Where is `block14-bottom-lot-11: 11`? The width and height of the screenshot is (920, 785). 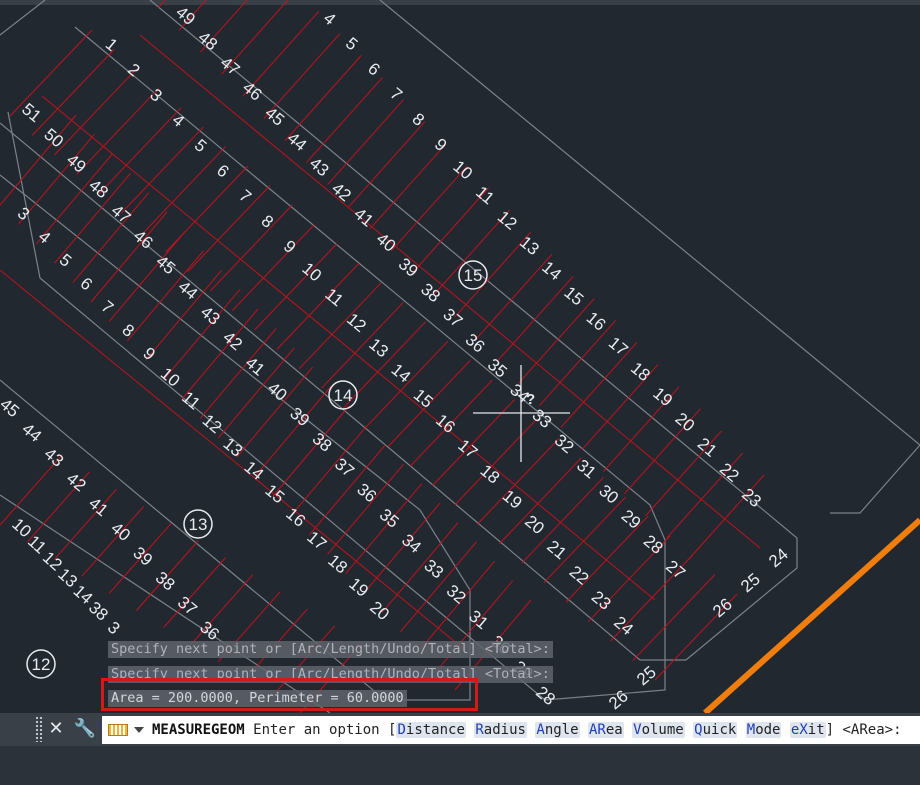 block14-bottom-lot-11: 11 is located at coordinates (334, 297).